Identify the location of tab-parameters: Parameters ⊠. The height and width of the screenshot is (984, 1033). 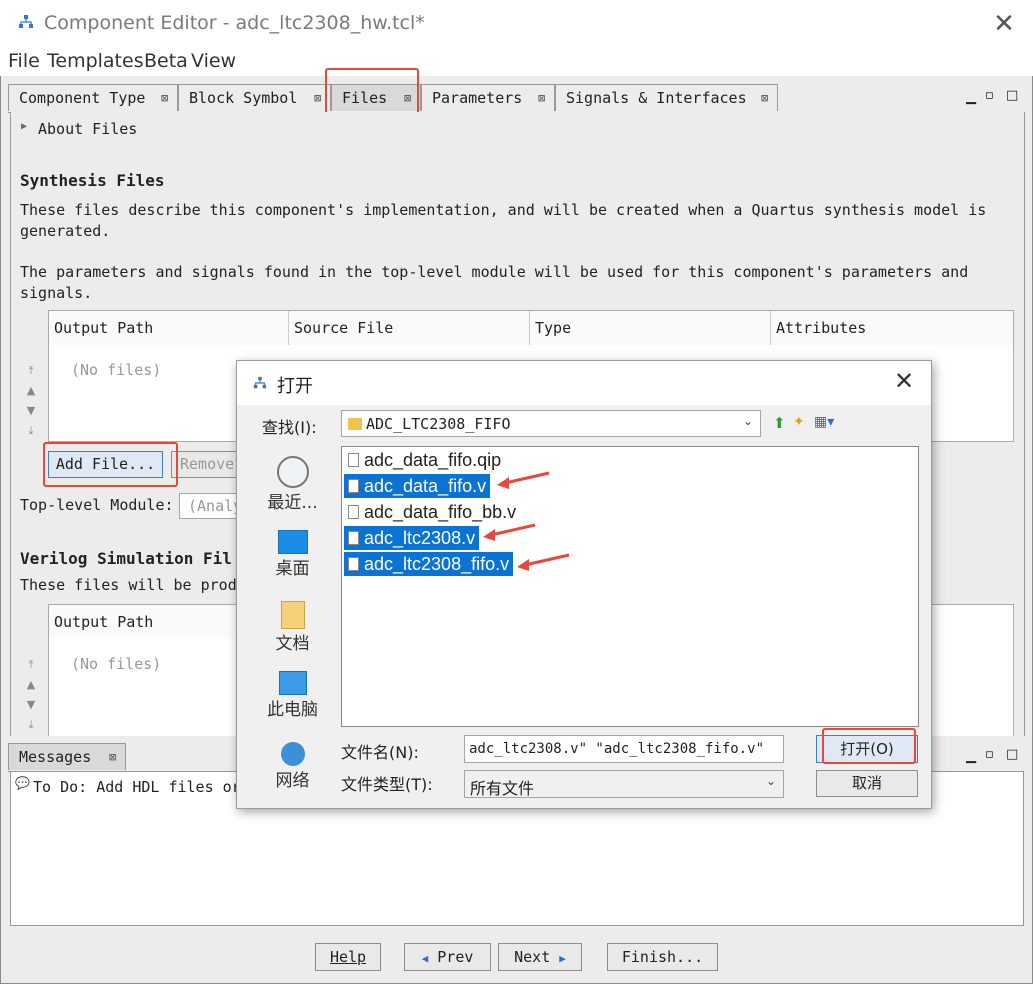
(488, 97).